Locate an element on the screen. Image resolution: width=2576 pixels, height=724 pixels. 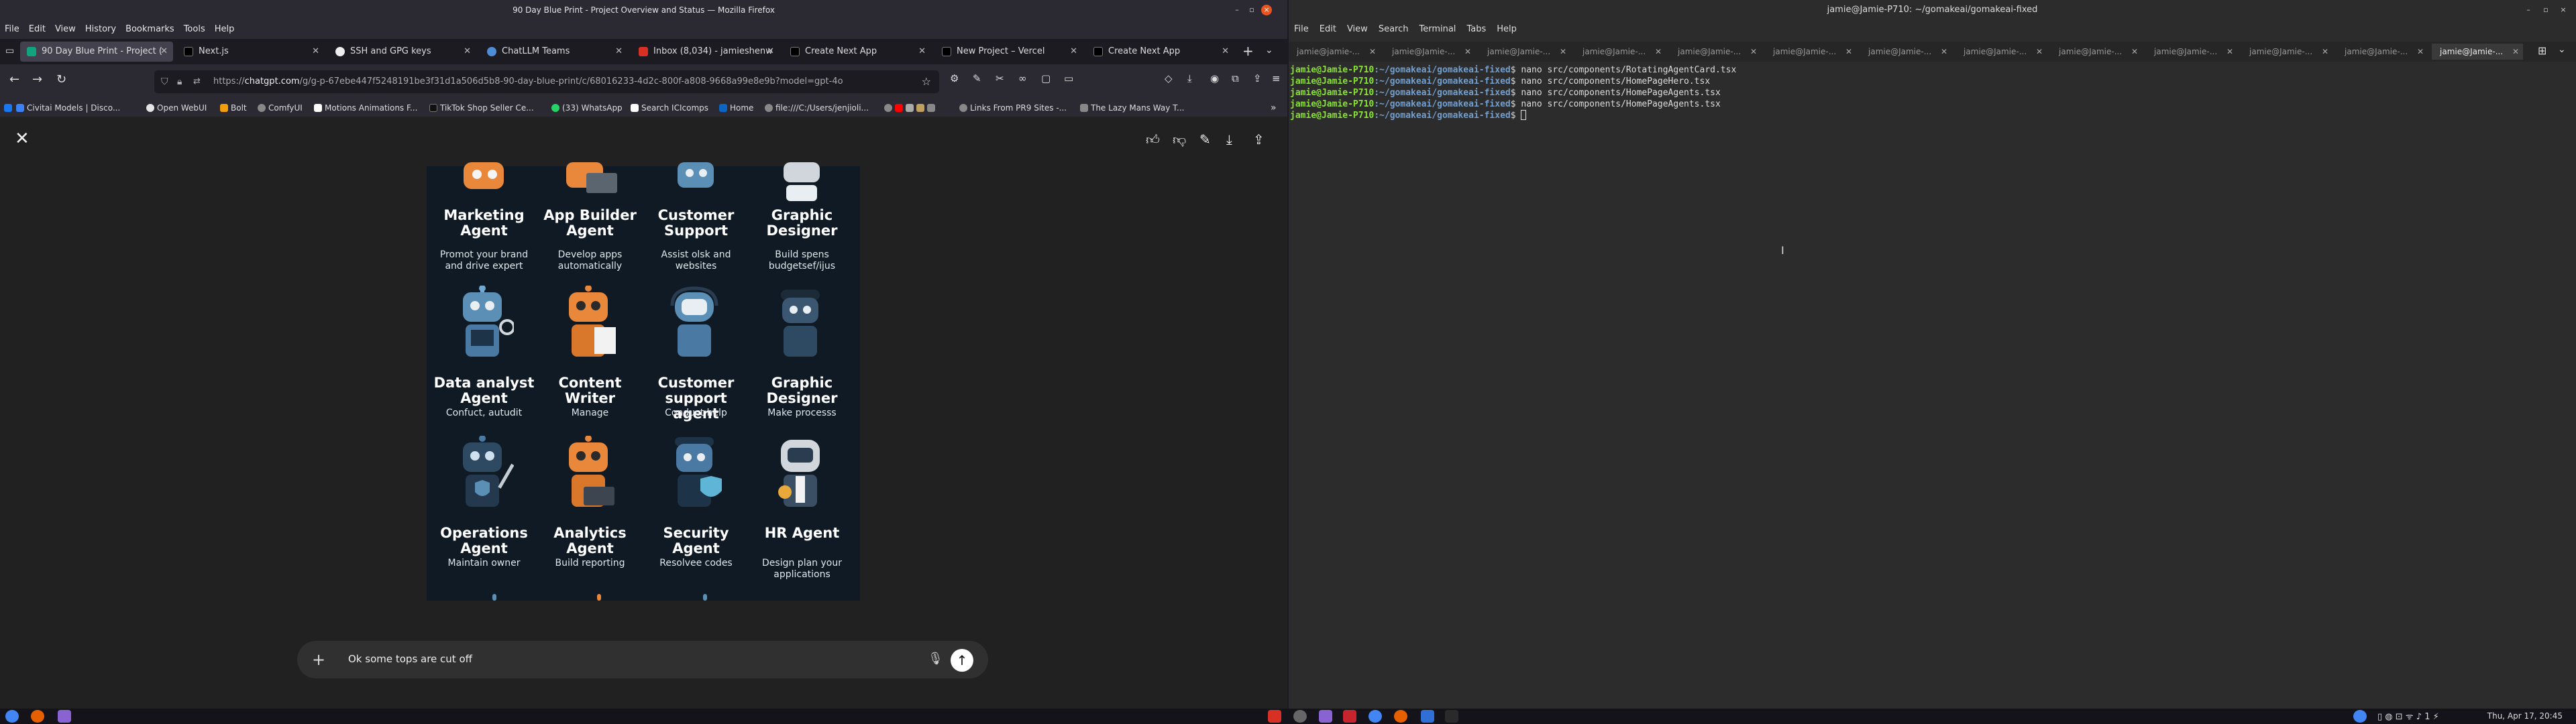
terminal-tab: jamie@jamie-... ✕ is located at coordinates (1334, 52).